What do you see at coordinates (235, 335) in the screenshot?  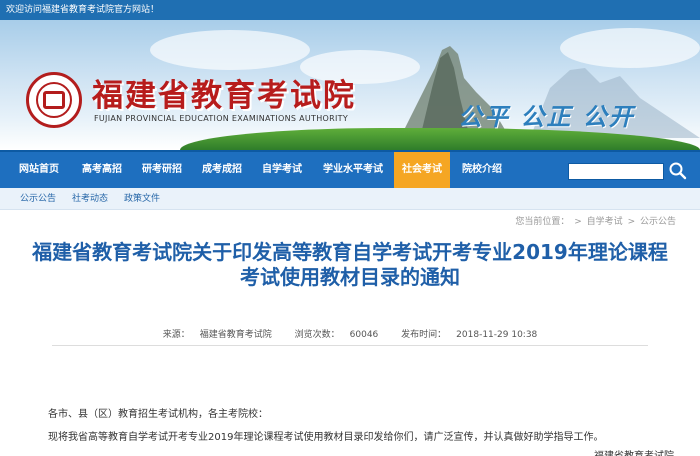 I see `source-value: 福建省教育考试院` at bounding box center [235, 335].